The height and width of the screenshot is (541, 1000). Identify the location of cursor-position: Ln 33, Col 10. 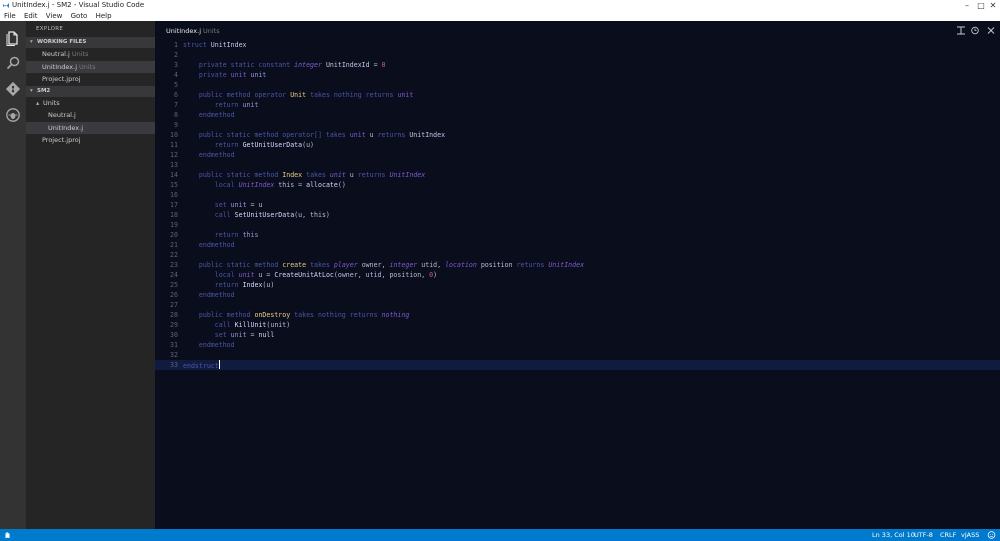
(893, 535).